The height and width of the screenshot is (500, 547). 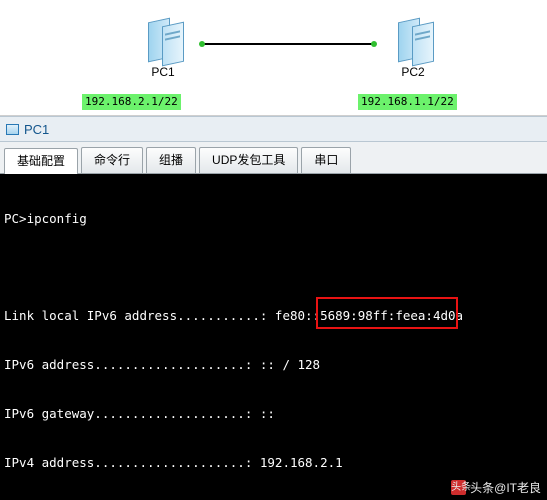 I want to click on topology-node-label: PC2, so click(x=413, y=72).